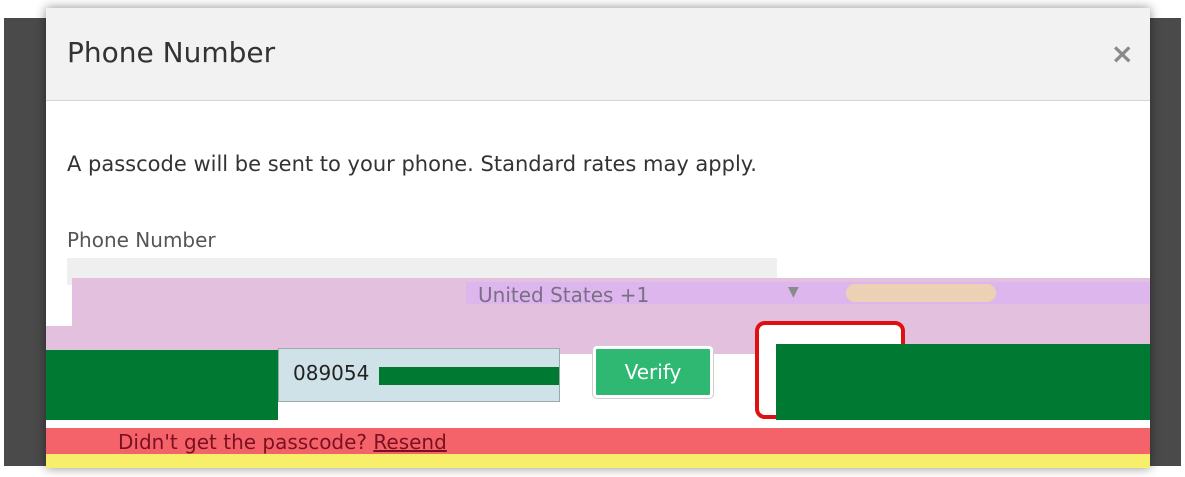 The image size is (1185, 477). I want to click on resend-row: Didn't get the passcode? Resend, so click(282, 442).